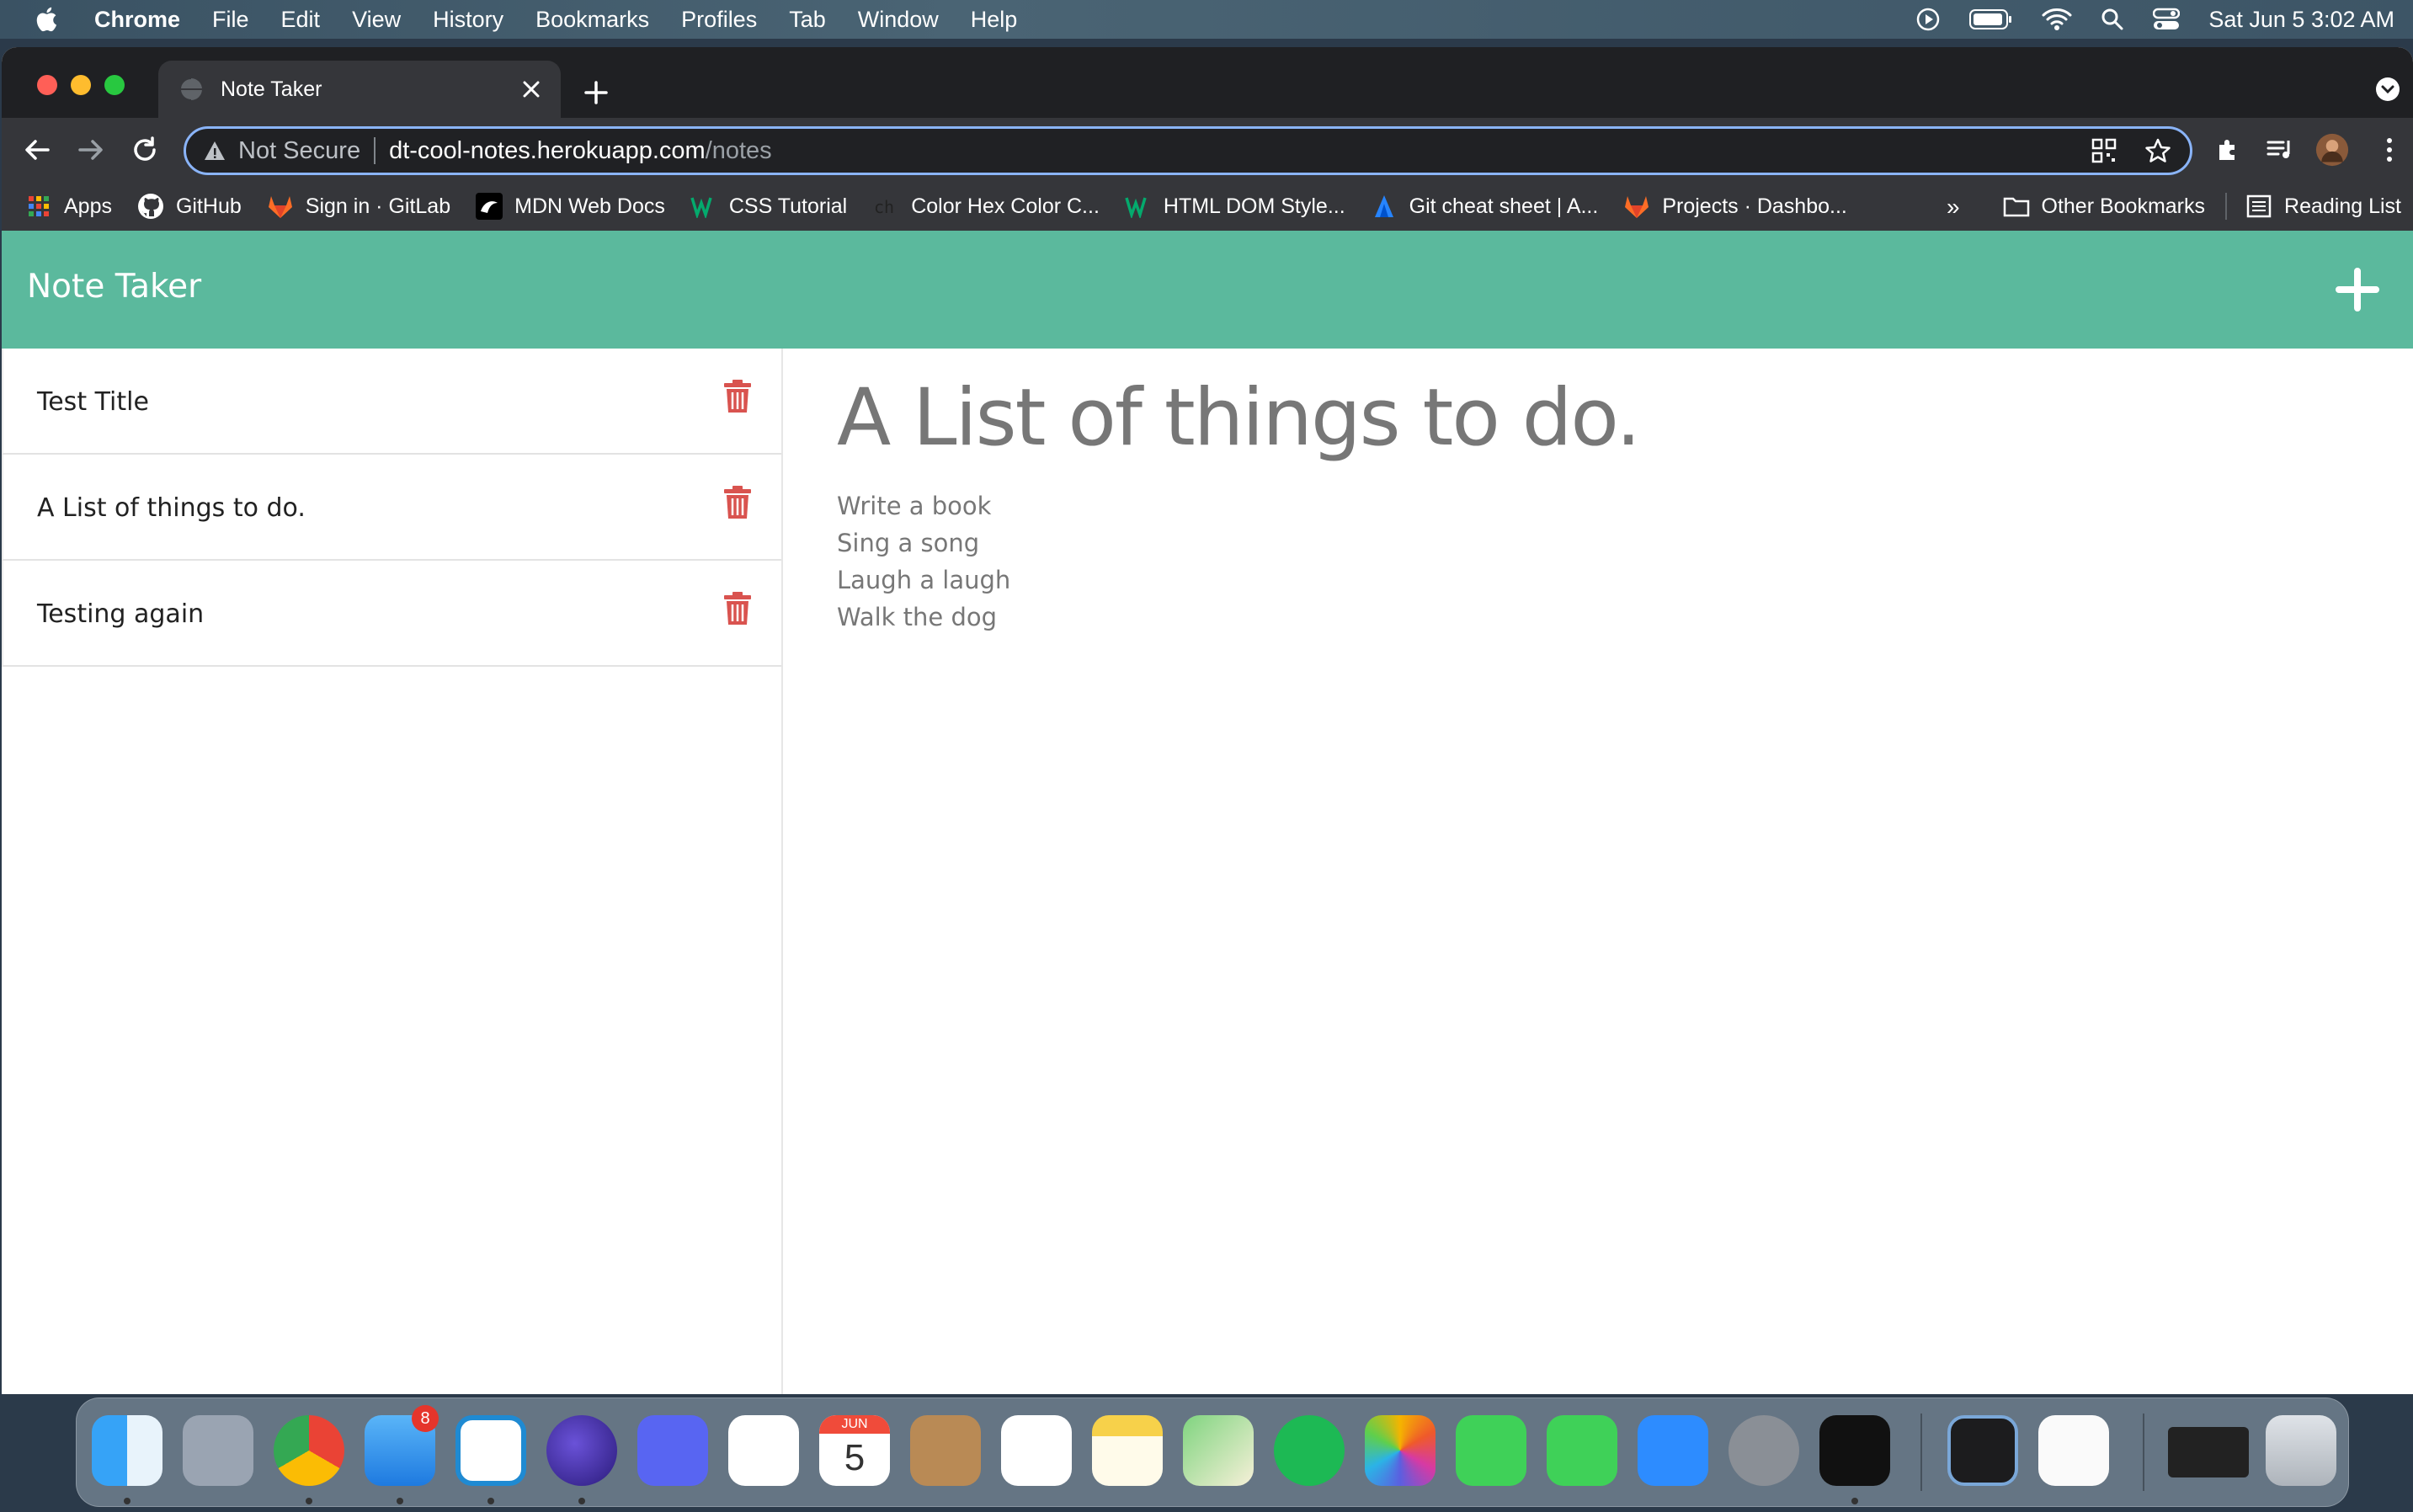 The height and width of the screenshot is (1512, 2413). Describe the element at coordinates (88, 206) in the screenshot. I see `bookmark-label: Apps` at that location.